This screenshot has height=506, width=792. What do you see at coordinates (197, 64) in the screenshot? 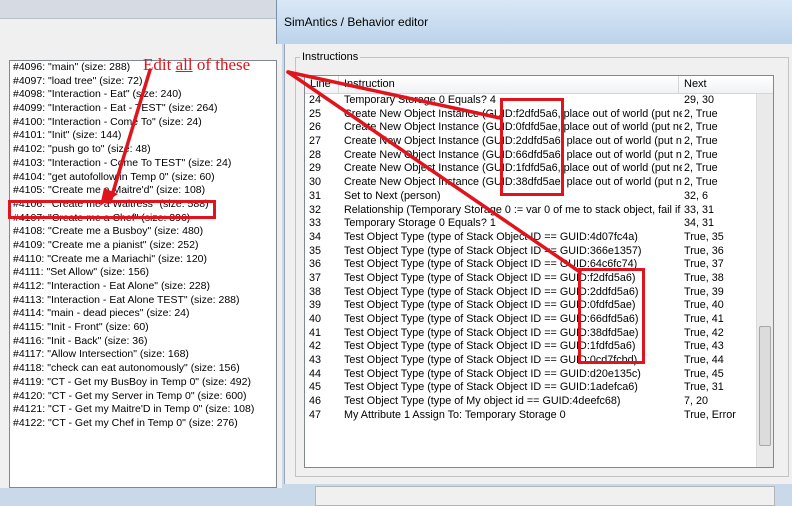
I see `annotation-edit-all: Edit all of these` at bounding box center [197, 64].